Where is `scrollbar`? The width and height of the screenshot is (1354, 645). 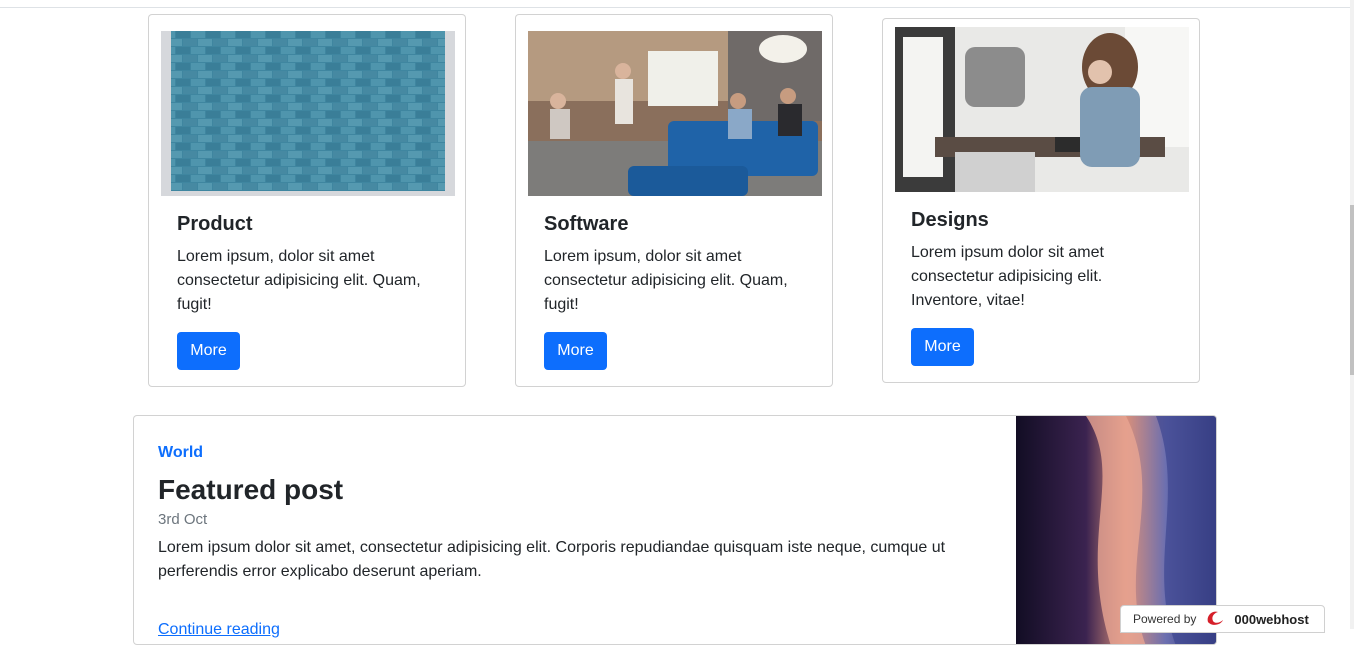
scrollbar is located at coordinates (1352, 314).